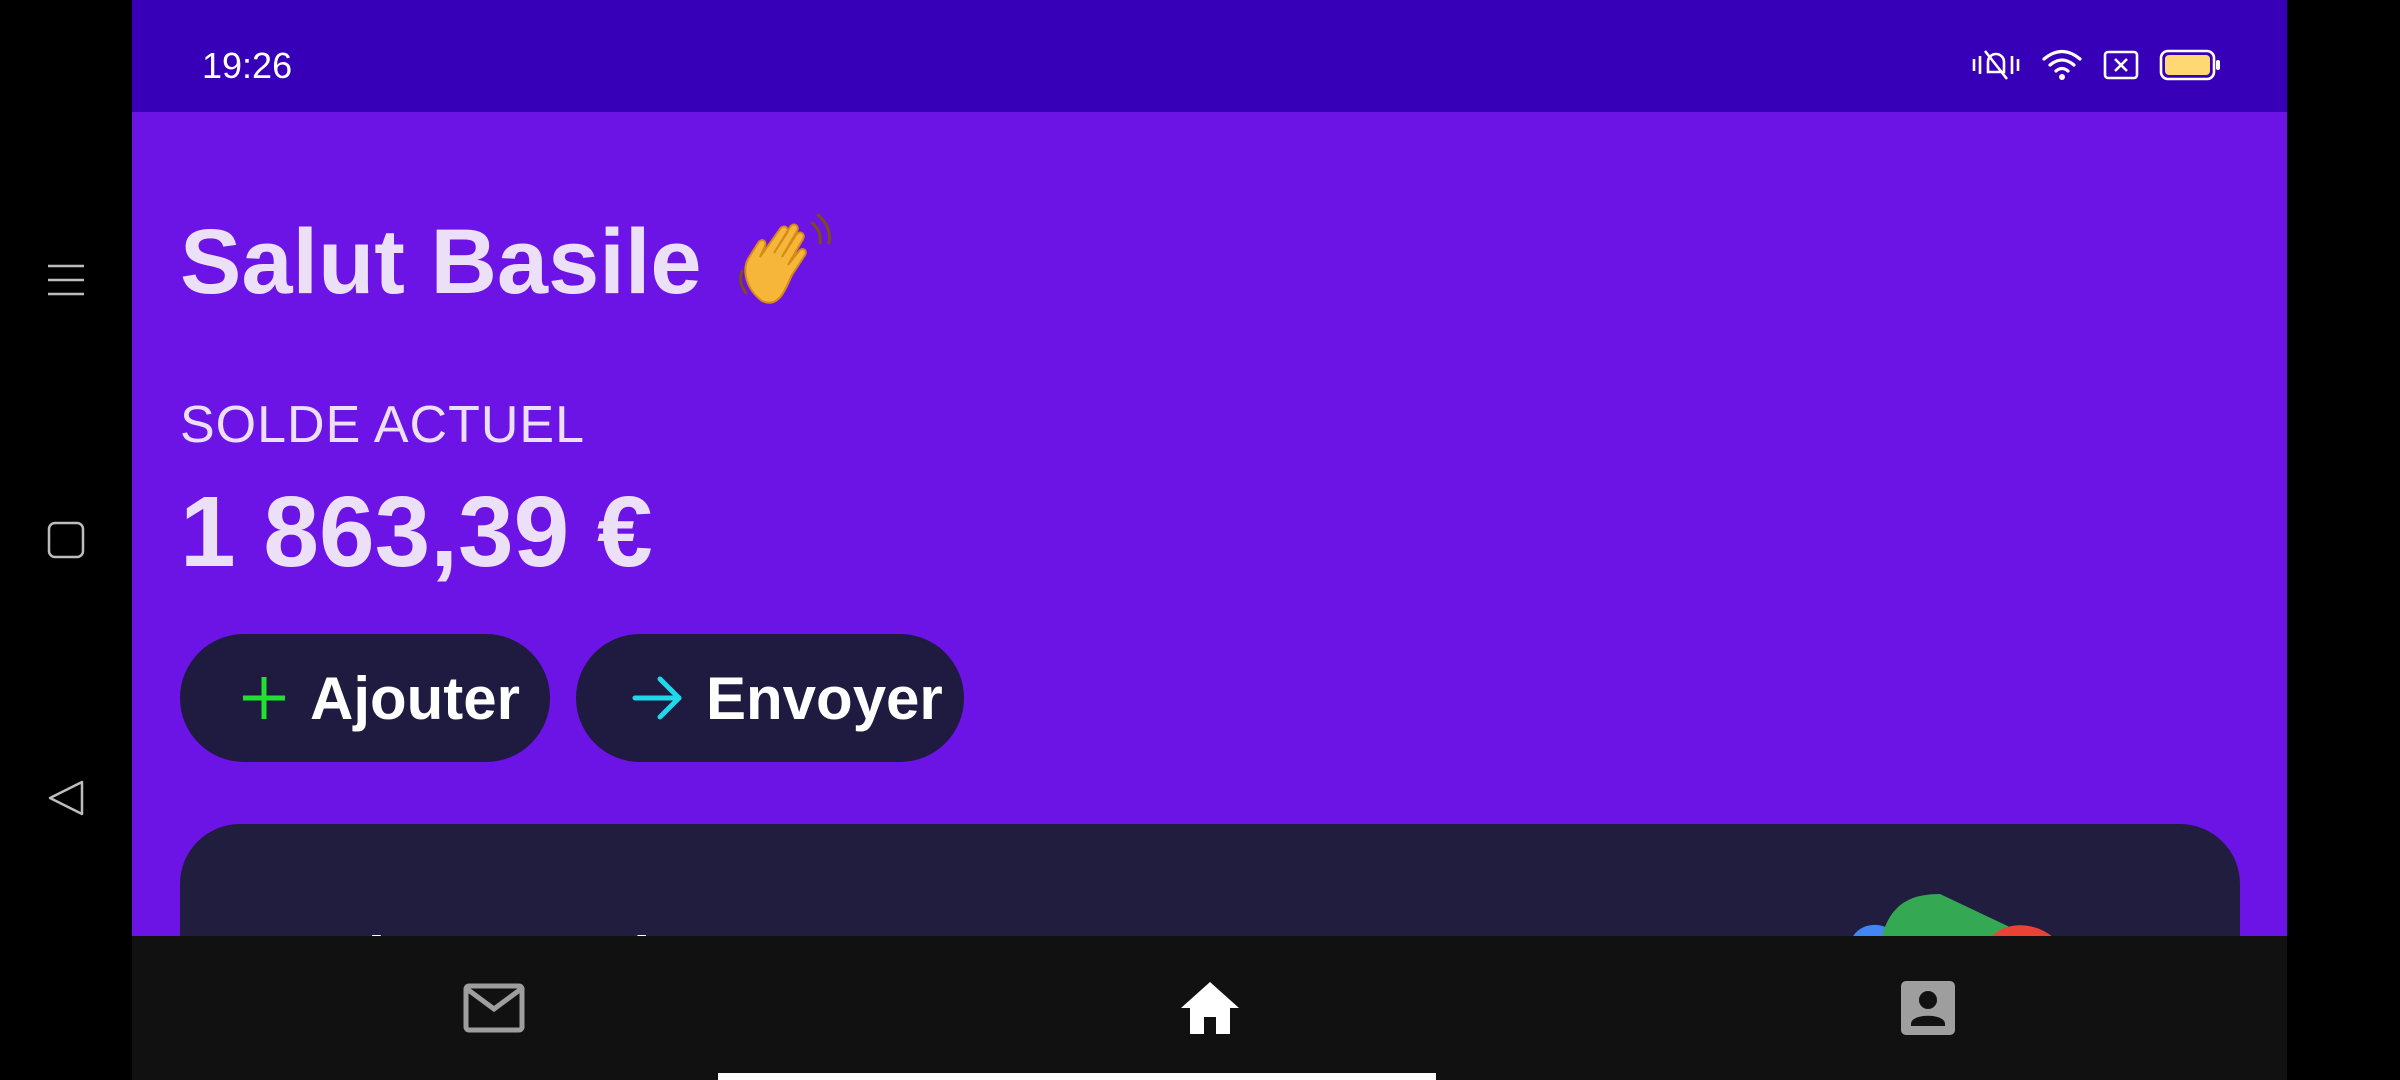 The image size is (2400, 1080). I want to click on add-money-button: Ajouter, so click(365, 698).